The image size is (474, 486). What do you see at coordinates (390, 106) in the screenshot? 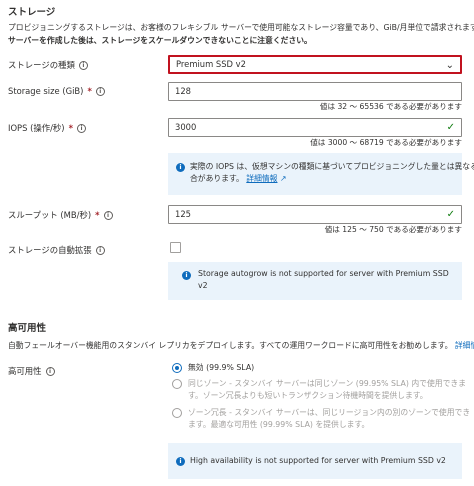
I see `storage-size-hint: 値は 32 ～ 65536 である必要があります` at bounding box center [390, 106].